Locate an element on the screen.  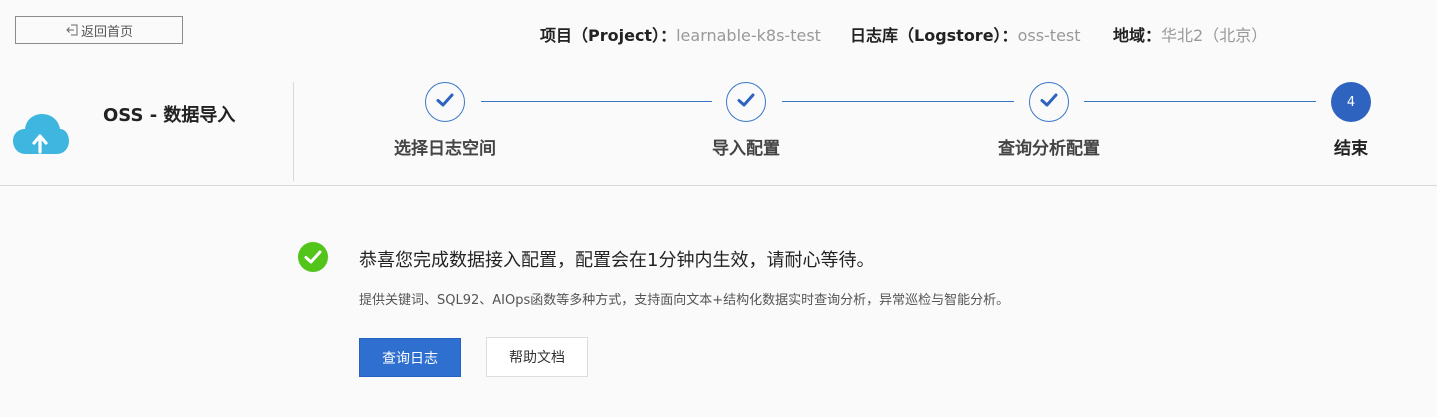
step-2-indicator is located at coordinates (746, 102).